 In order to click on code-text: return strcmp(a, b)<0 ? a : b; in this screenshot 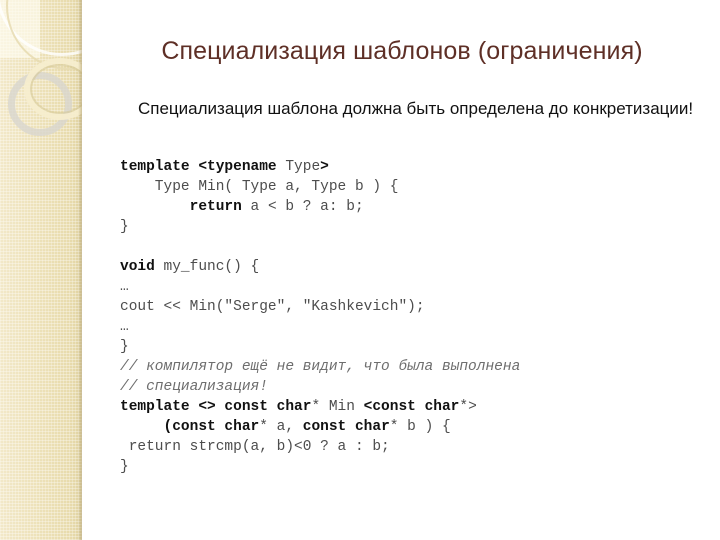, I will do `click(255, 447)`.